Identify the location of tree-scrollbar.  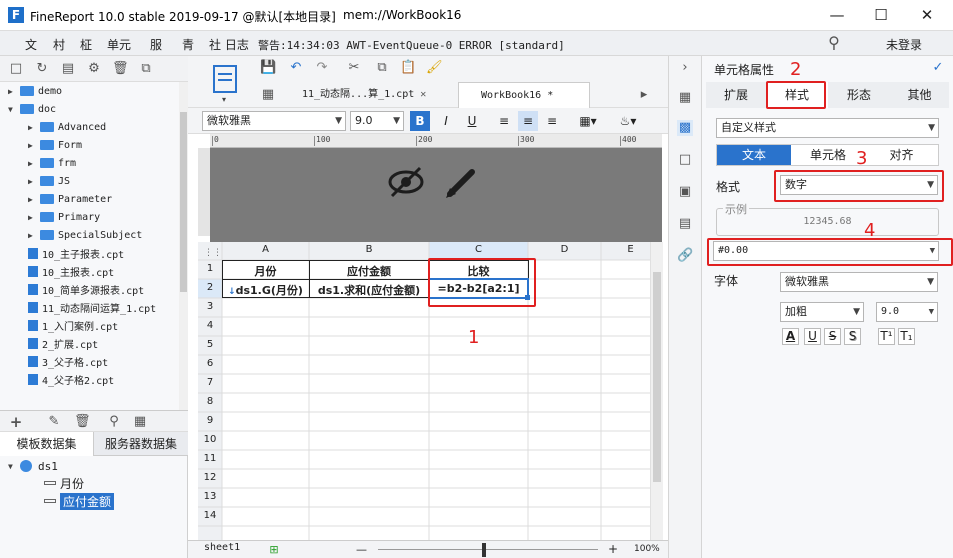
(183, 247).